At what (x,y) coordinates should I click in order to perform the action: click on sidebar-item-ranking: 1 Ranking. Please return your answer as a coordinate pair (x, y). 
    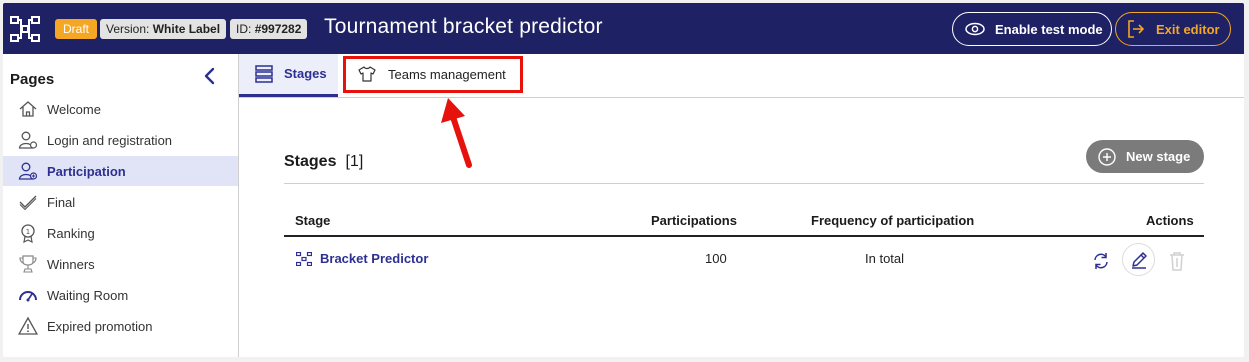
    Looking at the image, I should click on (120, 233).